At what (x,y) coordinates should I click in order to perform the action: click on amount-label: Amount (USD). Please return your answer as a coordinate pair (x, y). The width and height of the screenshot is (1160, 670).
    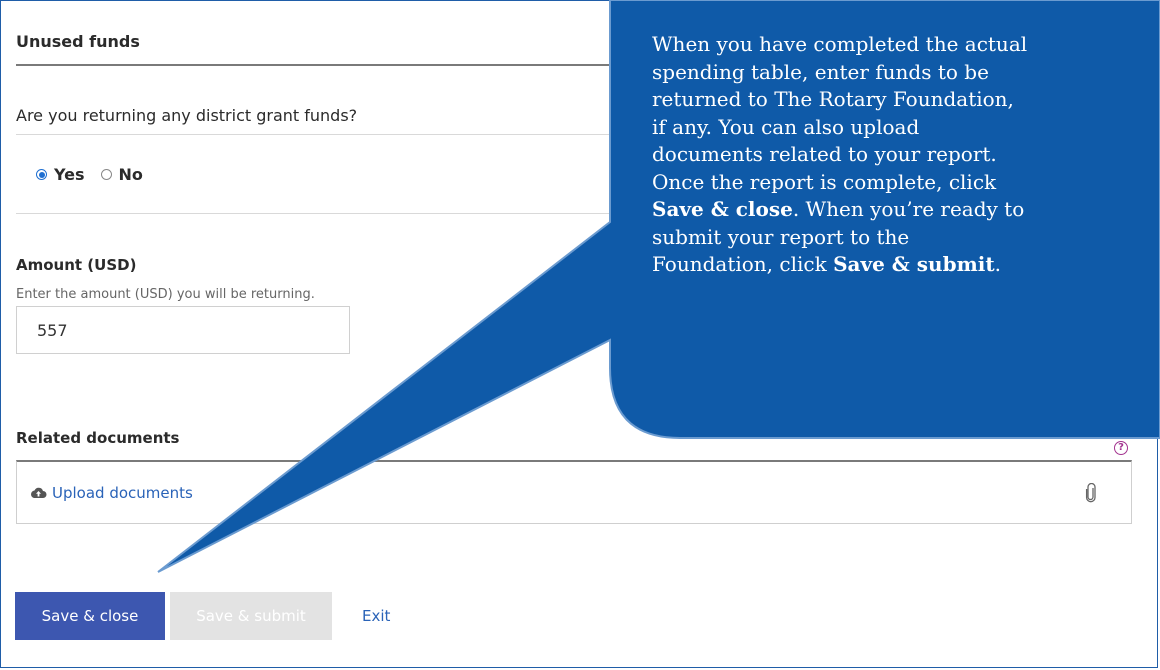
    Looking at the image, I should click on (76, 265).